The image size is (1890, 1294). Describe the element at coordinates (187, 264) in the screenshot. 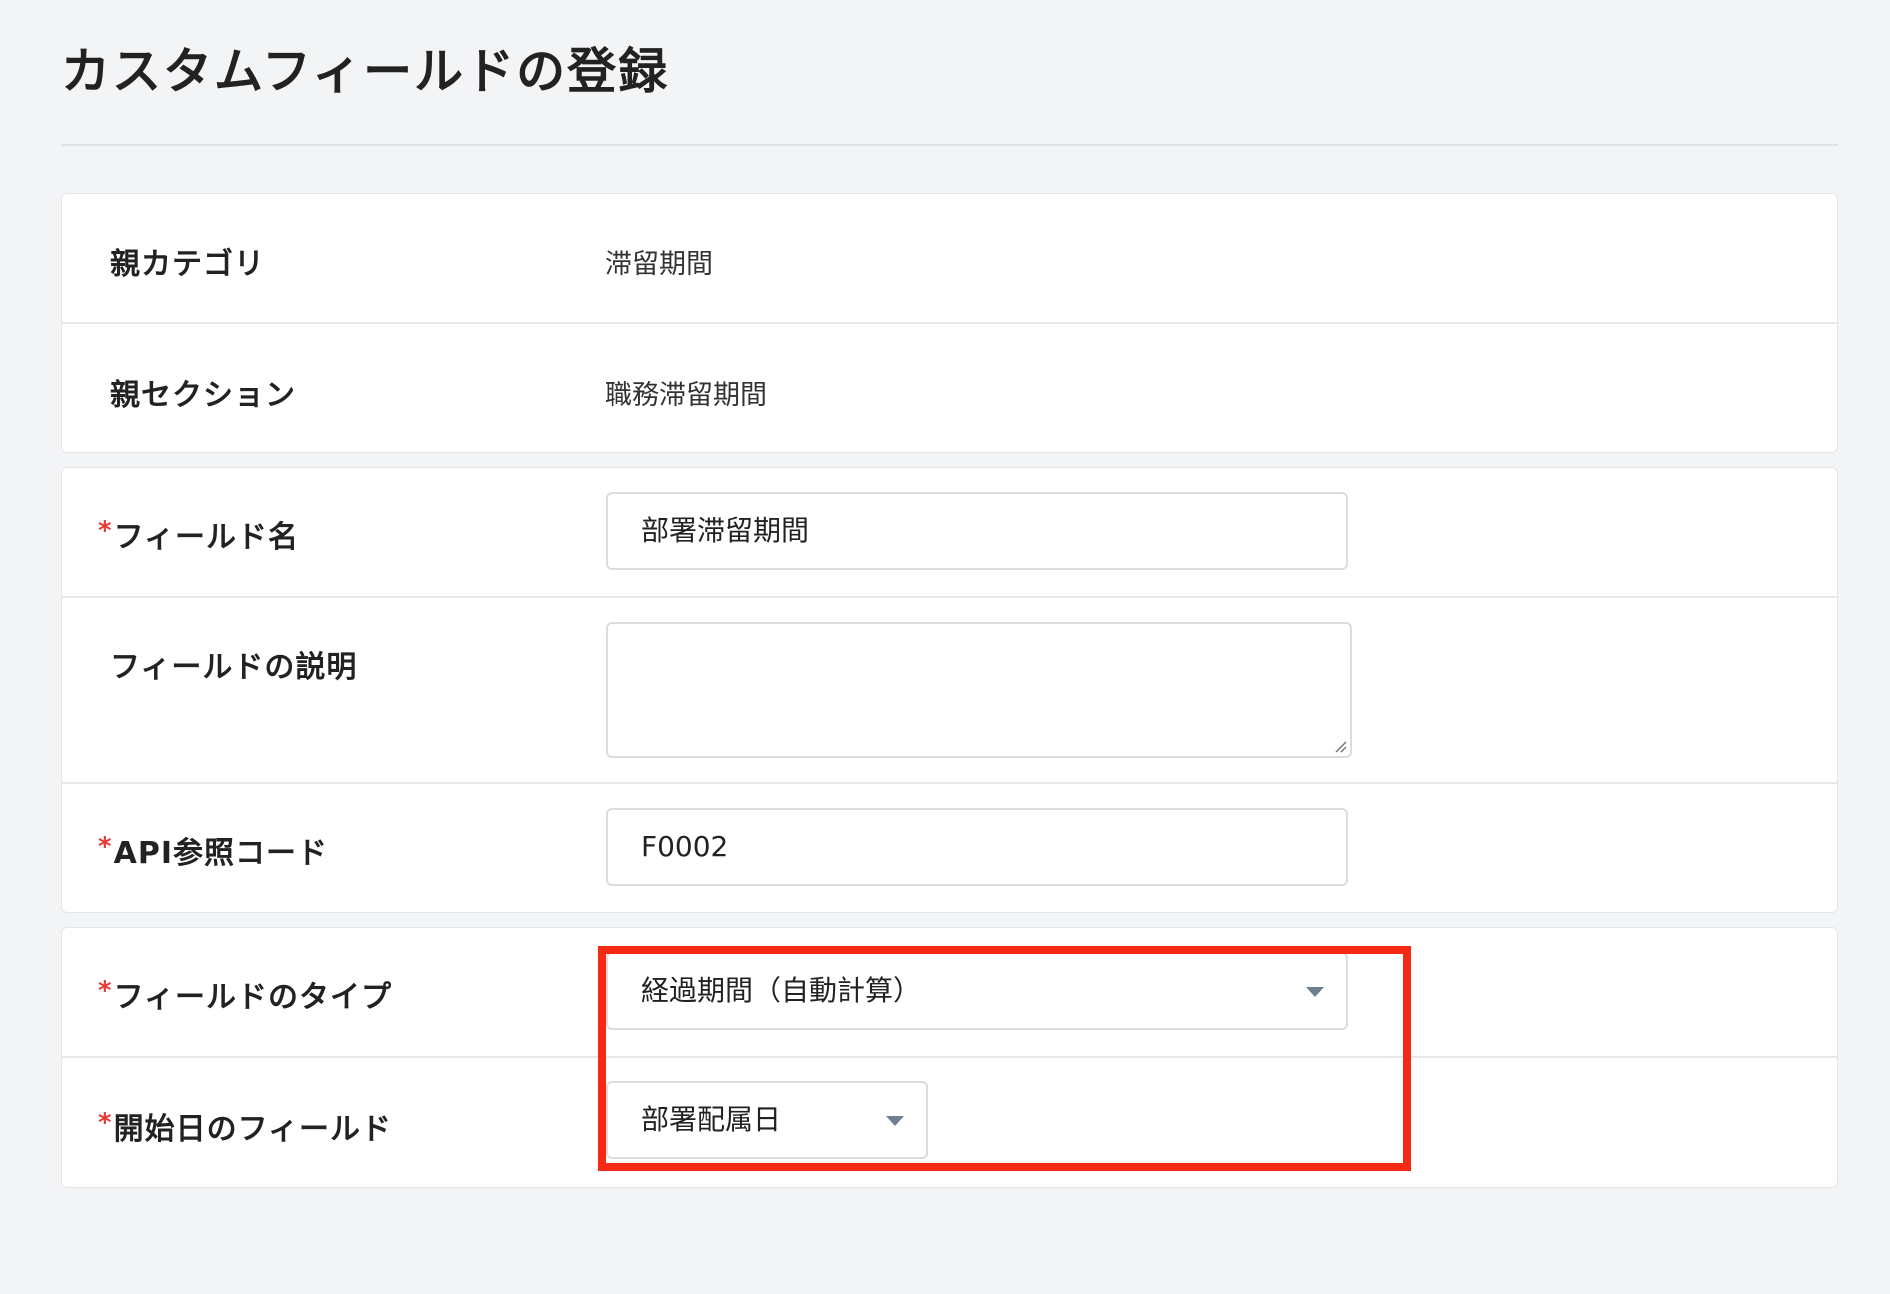

I see `parent-category-label: 親カテゴリ` at that location.